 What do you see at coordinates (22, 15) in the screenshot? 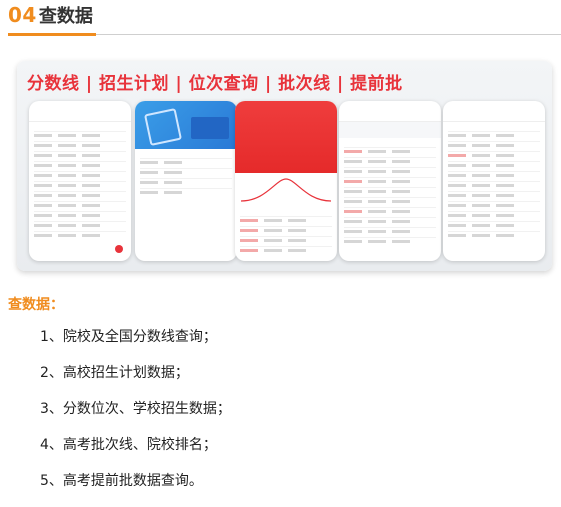
I see `section-number: 04` at bounding box center [22, 15].